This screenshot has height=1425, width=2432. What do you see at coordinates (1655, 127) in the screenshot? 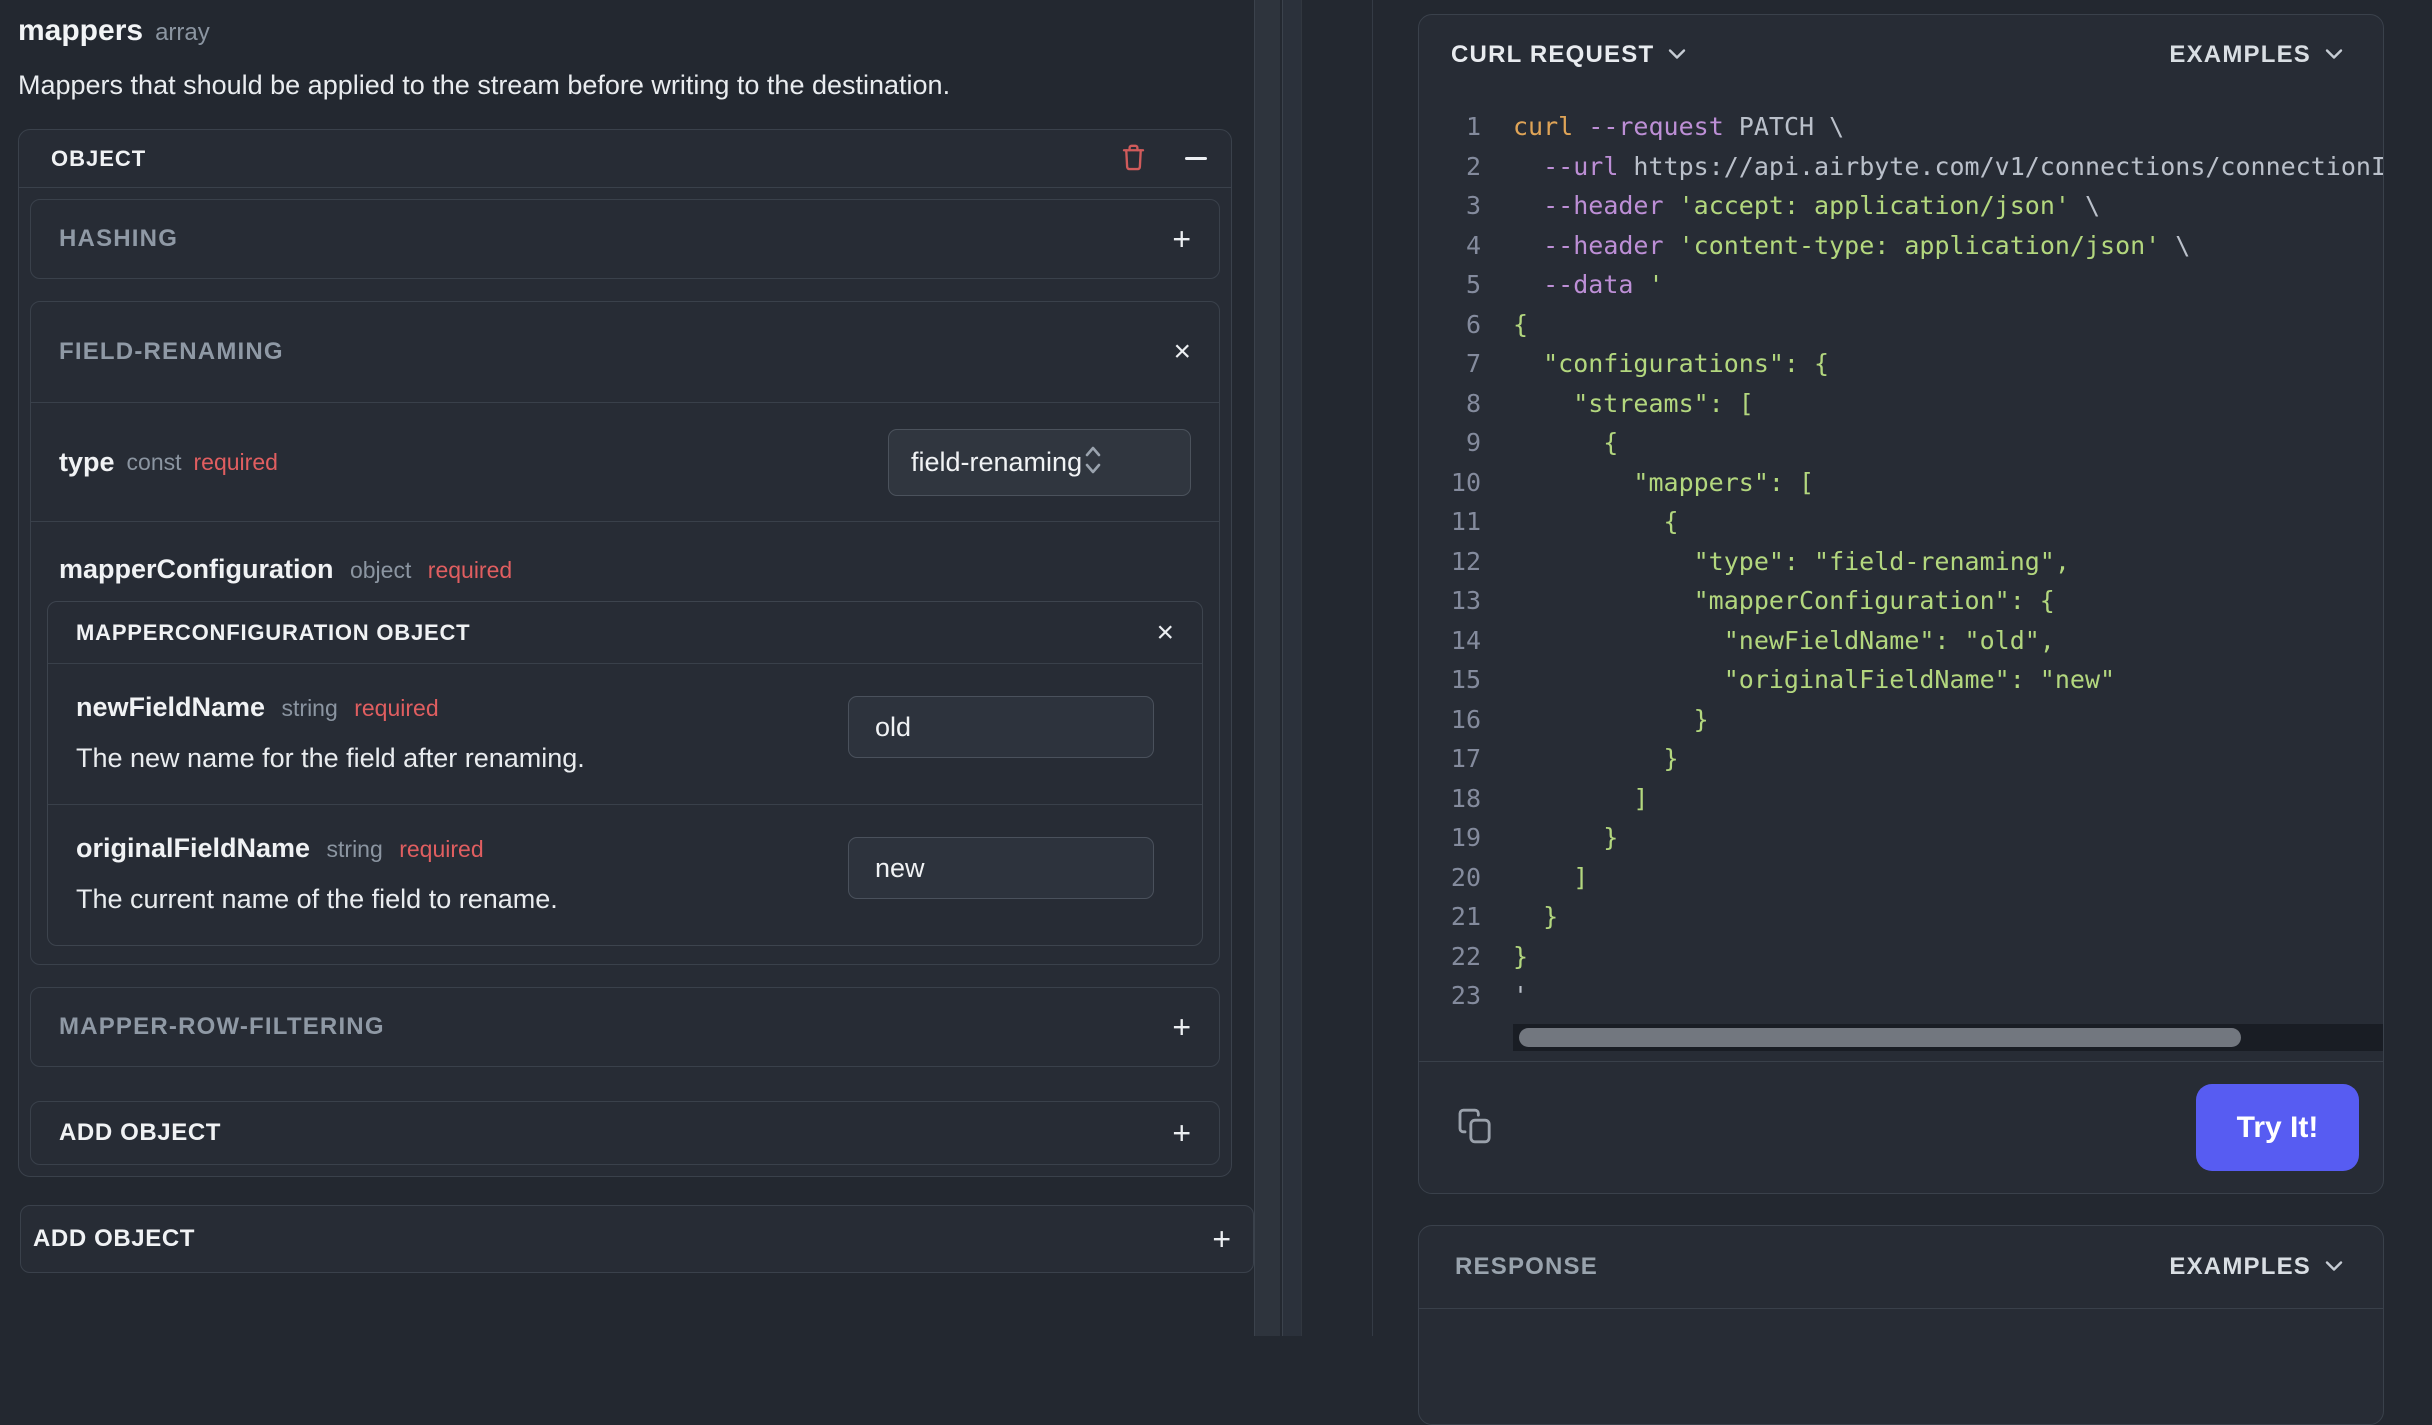
I see `code-line: 1 curl --request PATCH \` at bounding box center [1655, 127].